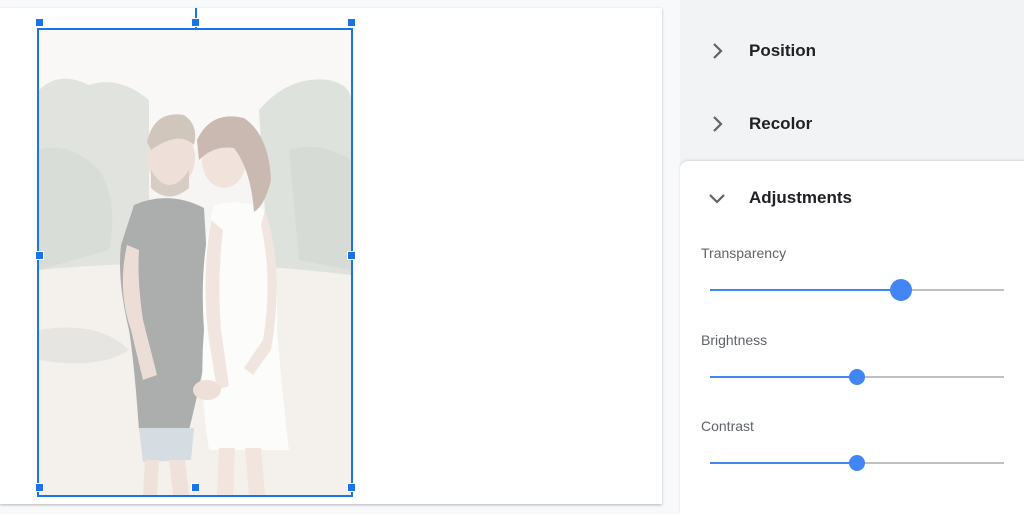  I want to click on section-adjustments-header: Adjustments, so click(852, 197).